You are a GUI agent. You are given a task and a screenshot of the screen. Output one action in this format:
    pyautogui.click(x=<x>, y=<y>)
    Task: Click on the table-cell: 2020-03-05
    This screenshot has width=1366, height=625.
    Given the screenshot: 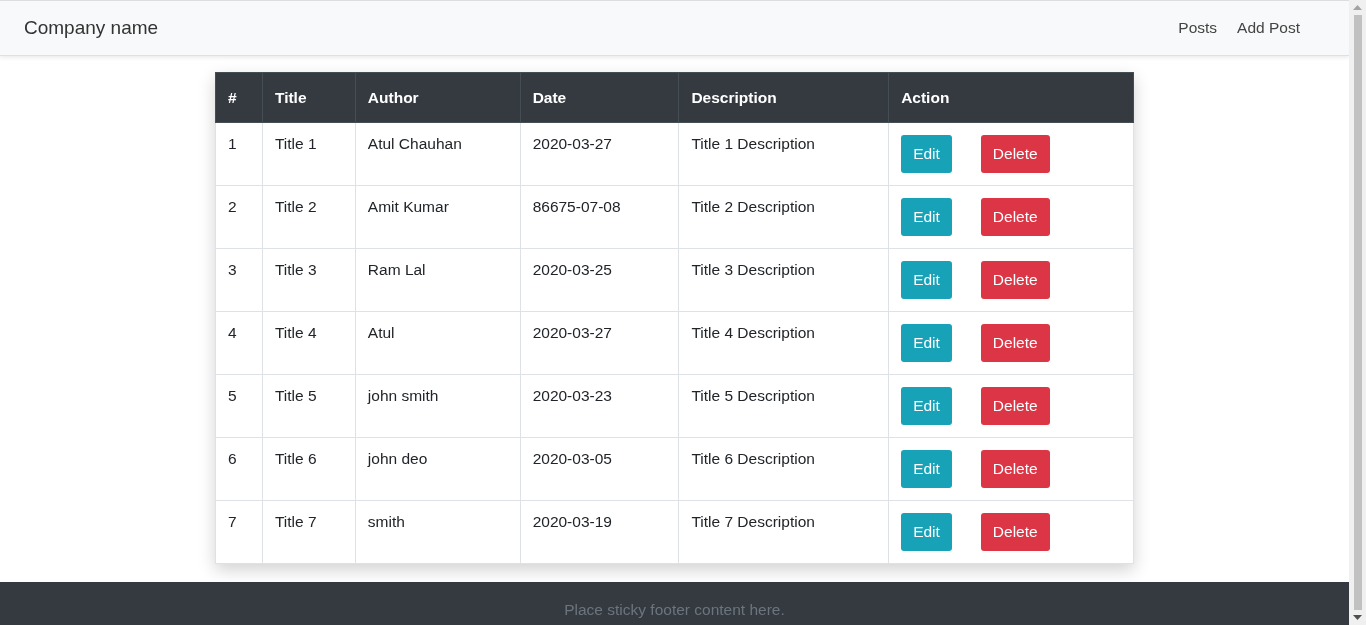 What is the action you would take?
    pyautogui.click(x=599, y=469)
    